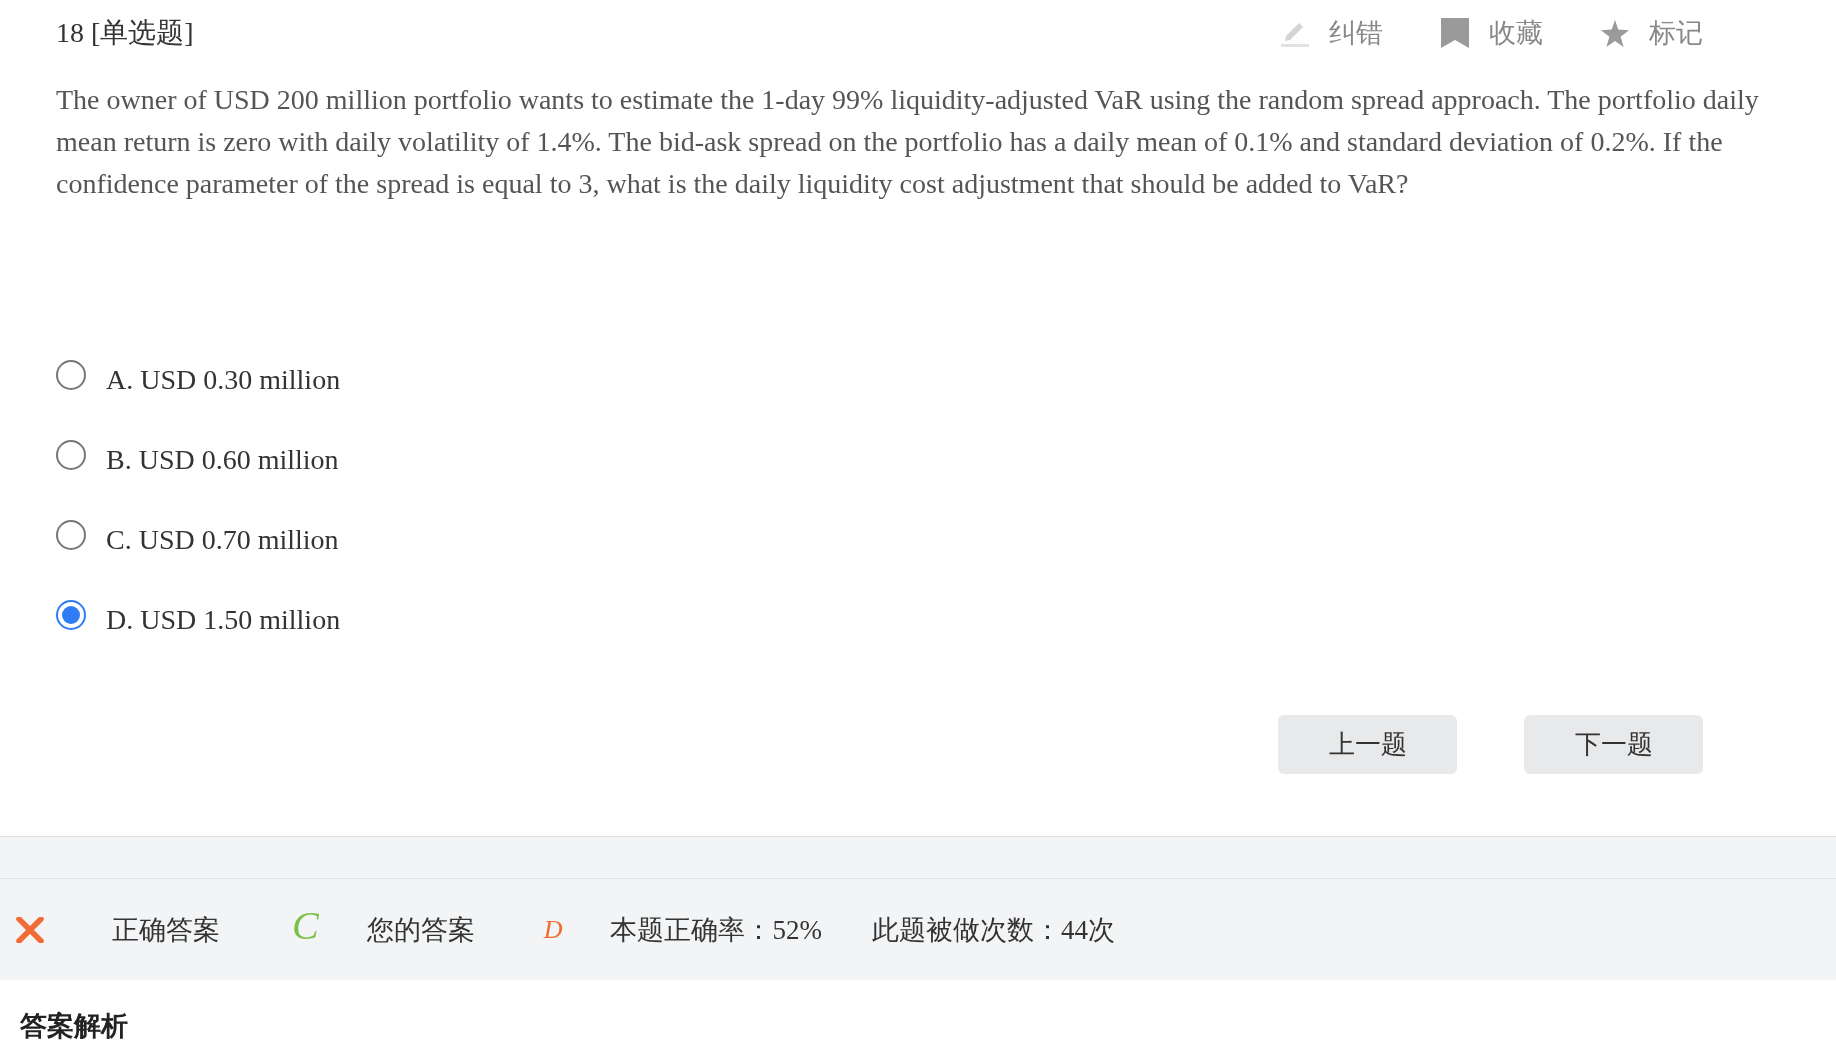 This screenshot has height=1064, width=1836. What do you see at coordinates (222, 540) in the screenshot?
I see `option-label: C. USD 0.70 million` at bounding box center [222, 540].